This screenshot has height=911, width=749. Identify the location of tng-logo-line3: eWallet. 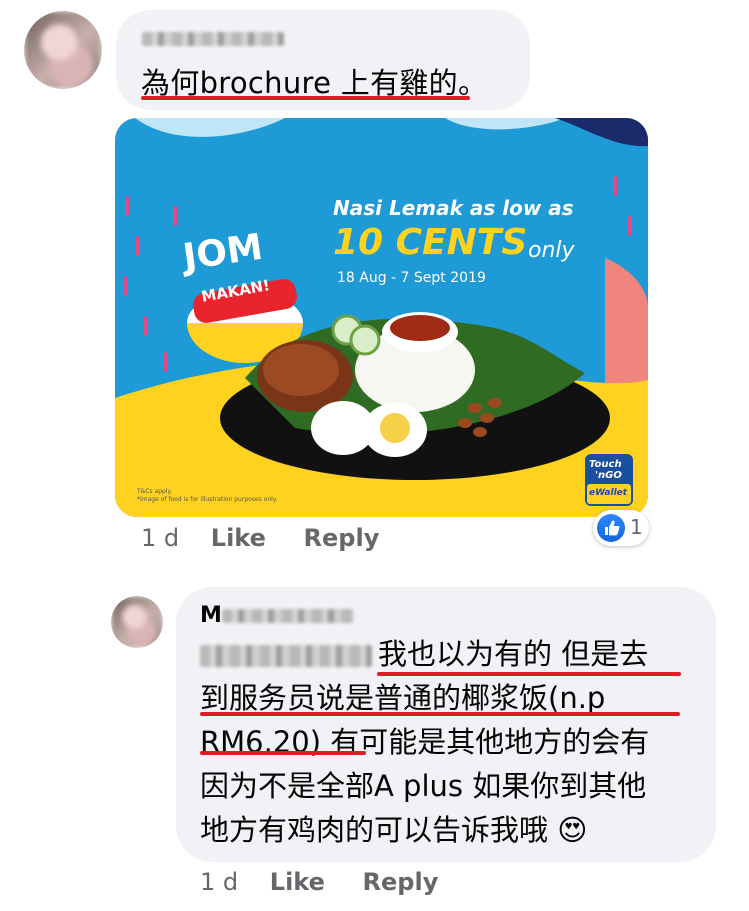
(608, 493).